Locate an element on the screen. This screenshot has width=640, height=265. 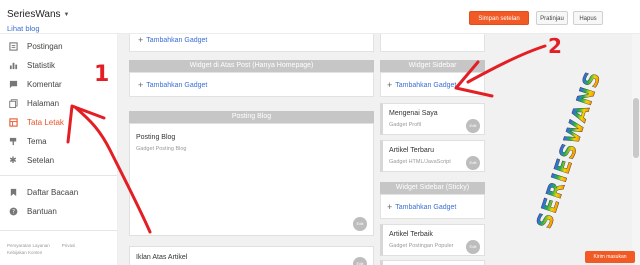
sidebar-item-comments: Komentar is located at coordinates (35, 84).